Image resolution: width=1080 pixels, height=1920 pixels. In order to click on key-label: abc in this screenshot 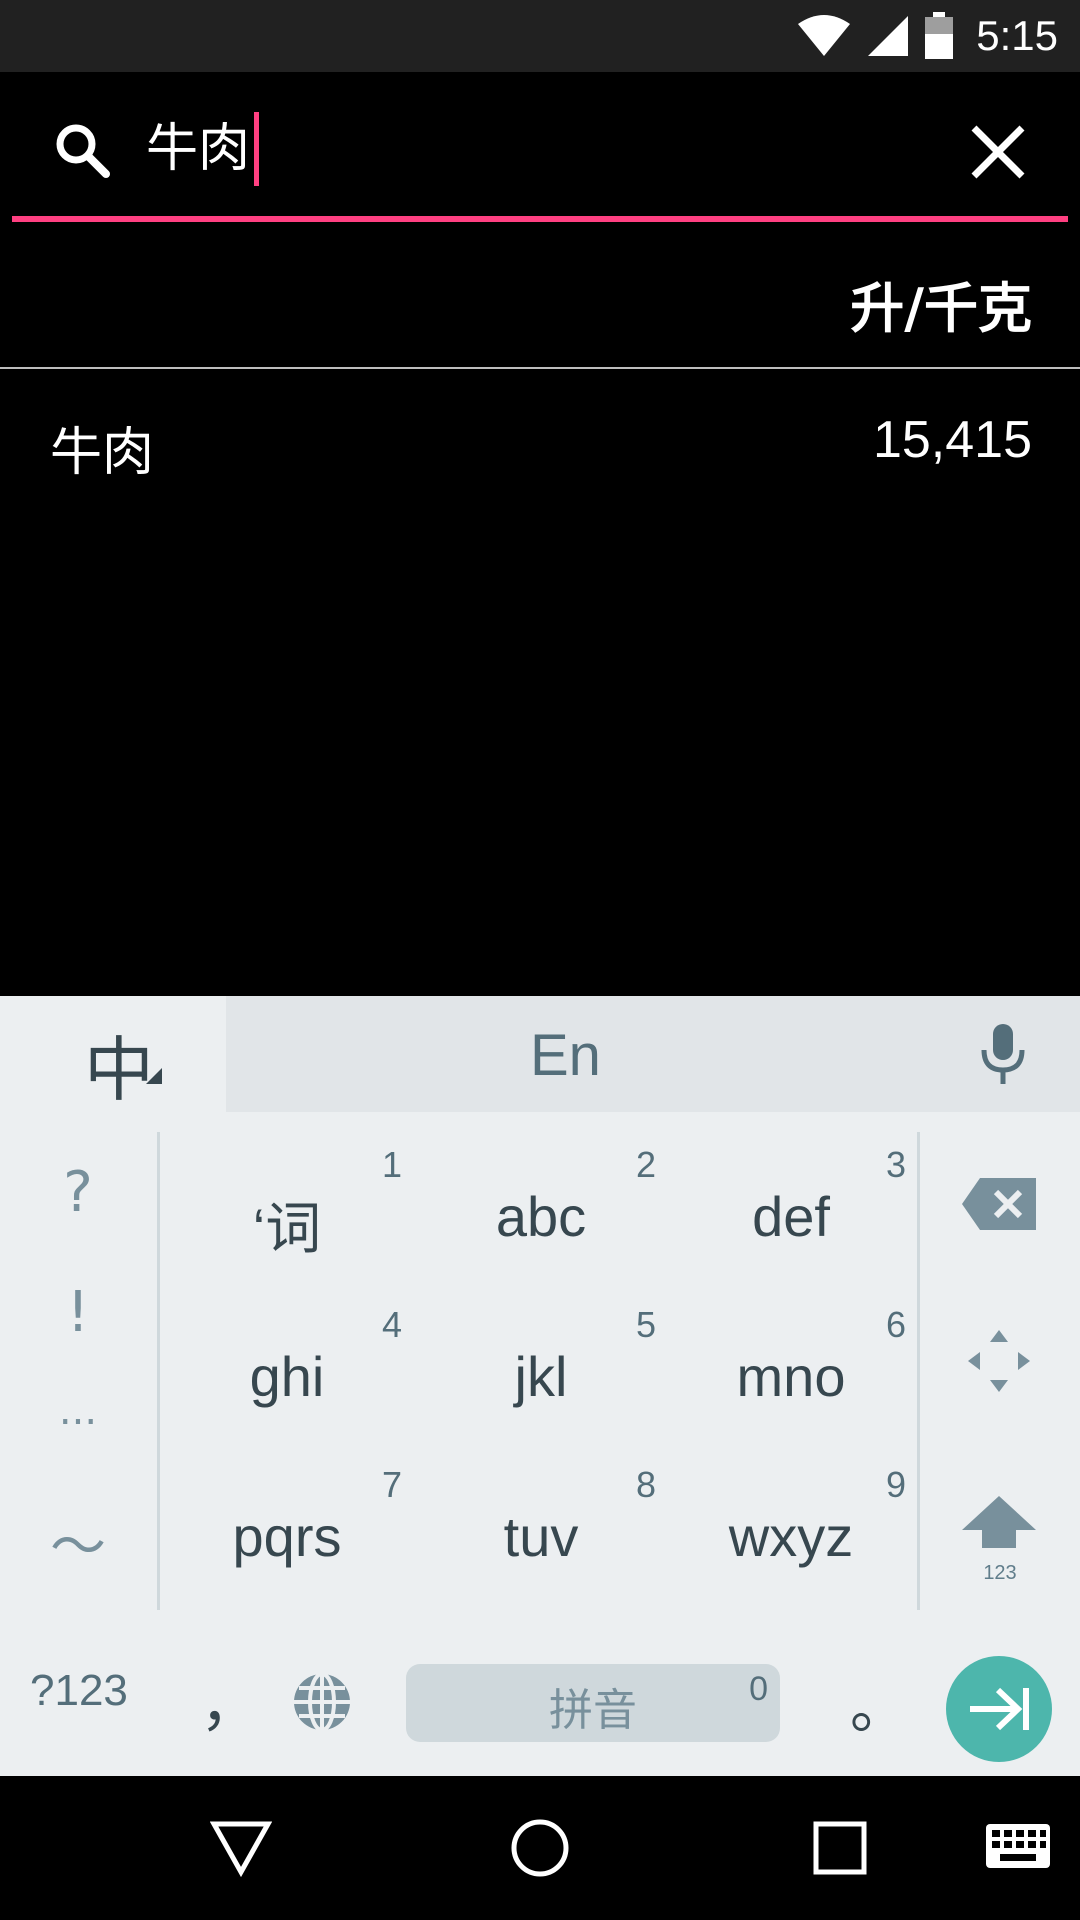, I will do `click(541, 1216)`.